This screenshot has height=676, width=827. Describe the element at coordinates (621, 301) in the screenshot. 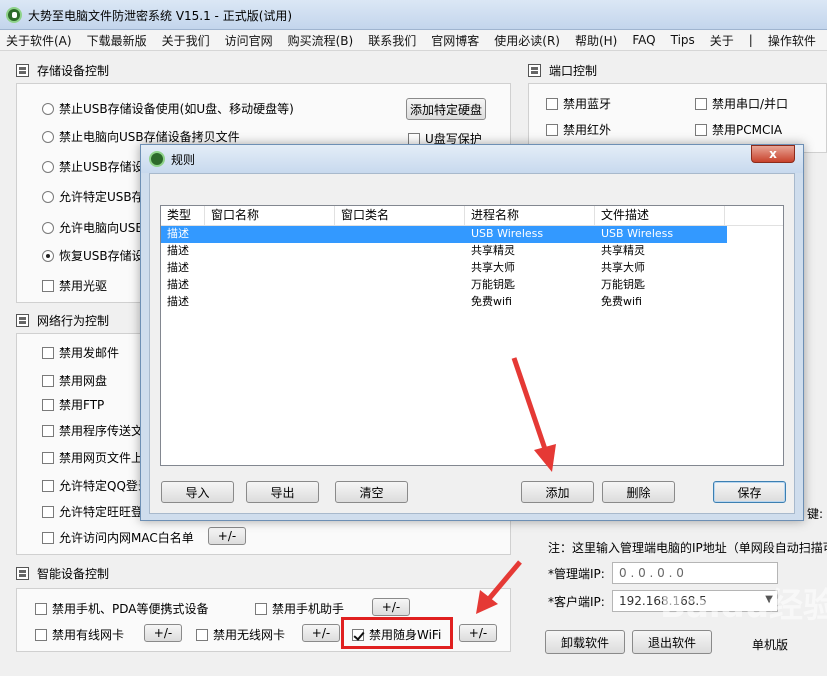

I see `table-cell: 免费wifi` at that location.